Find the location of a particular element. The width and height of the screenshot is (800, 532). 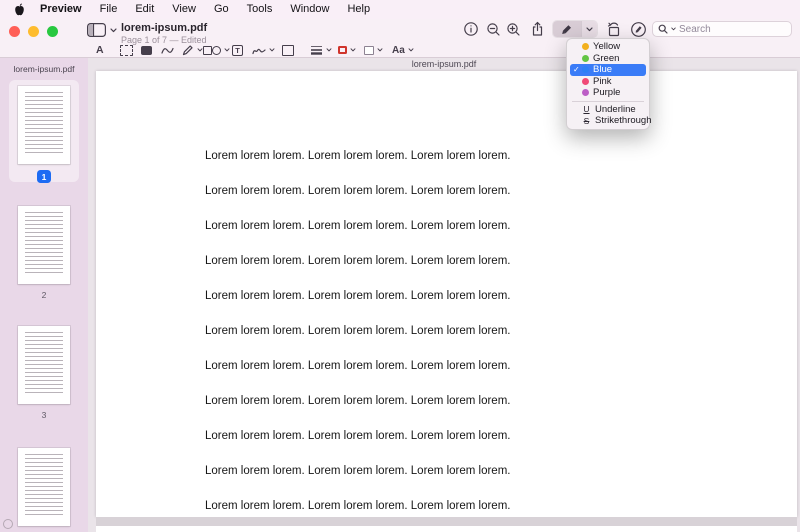

shape-circle-icon is located at coordinates (216, 50).